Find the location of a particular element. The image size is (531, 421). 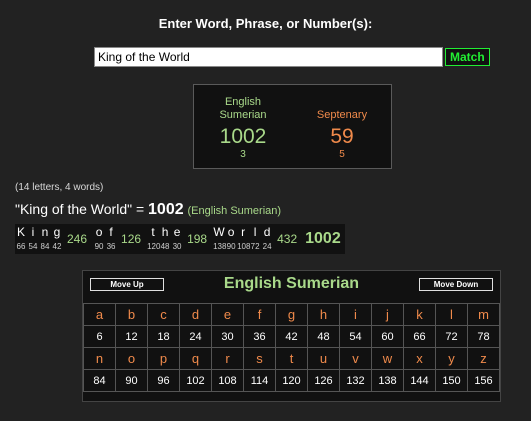

cipher-value-cell: 90 is located at coordinates (131, 380).